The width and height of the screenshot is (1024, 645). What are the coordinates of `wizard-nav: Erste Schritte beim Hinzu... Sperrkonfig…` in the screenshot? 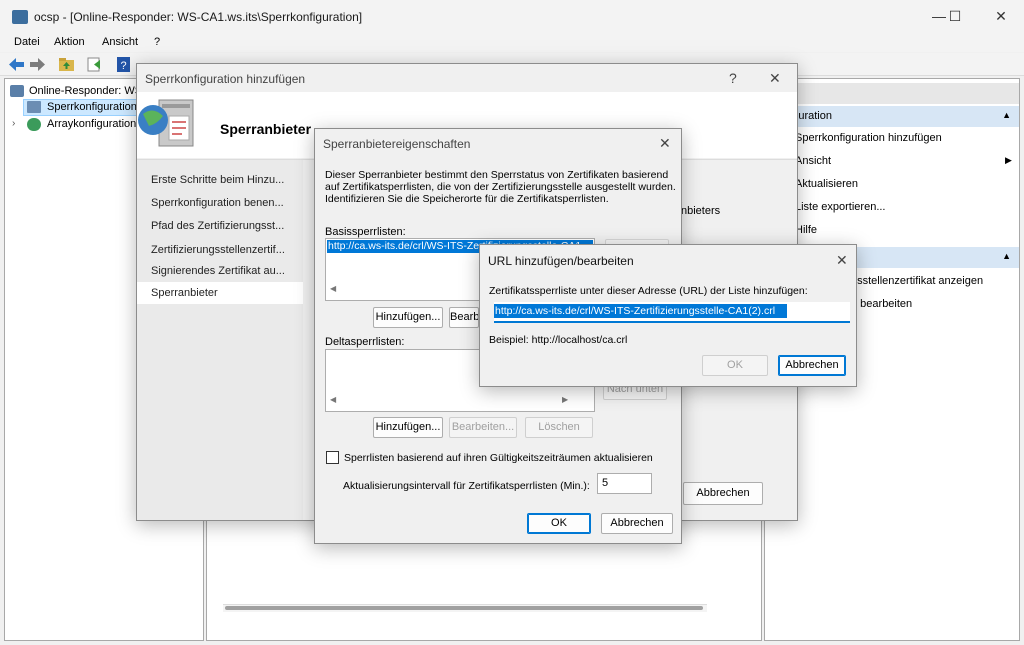 It's located at (220, 340).